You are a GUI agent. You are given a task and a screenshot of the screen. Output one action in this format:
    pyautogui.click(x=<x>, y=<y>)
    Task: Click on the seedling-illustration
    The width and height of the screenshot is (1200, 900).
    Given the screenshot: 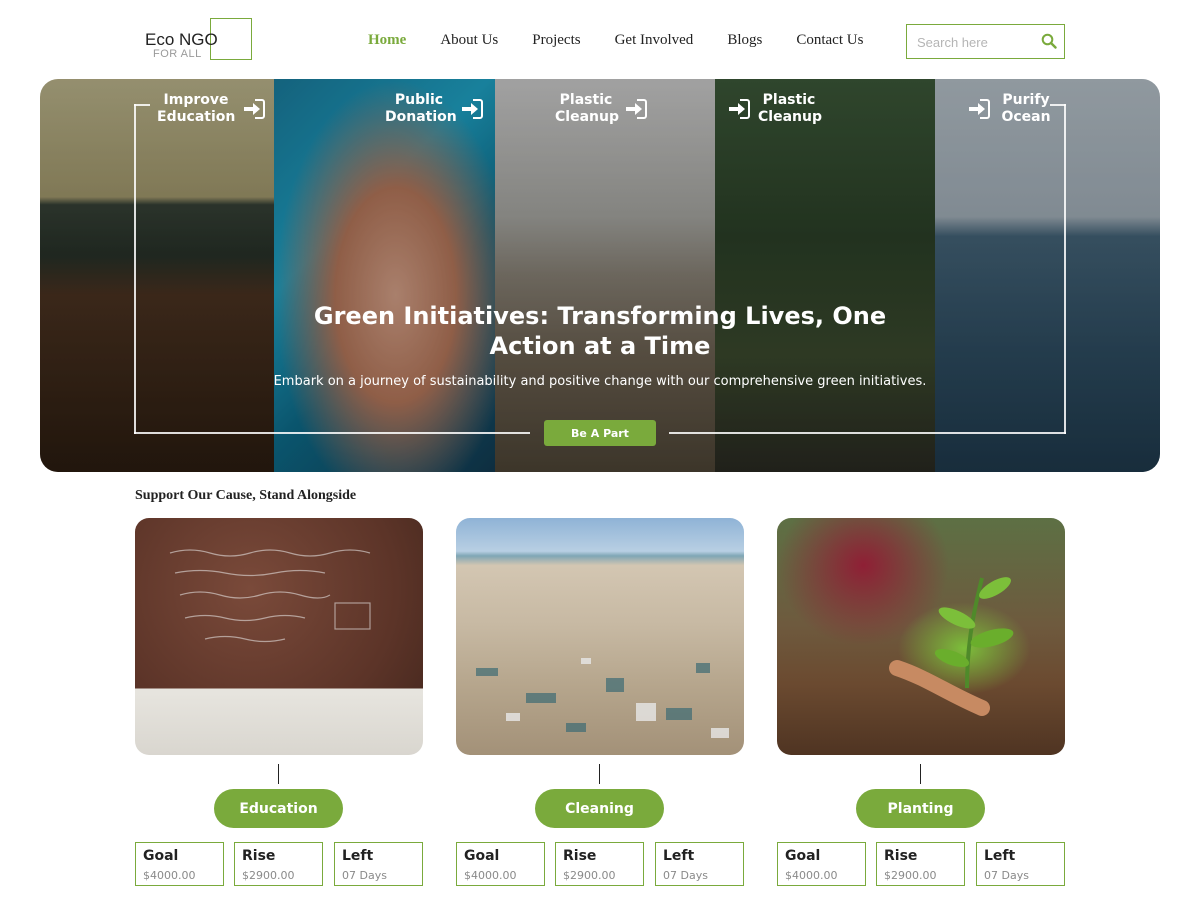 What is the action you would take?
    pyautogui.click(x=951, y=646)
    